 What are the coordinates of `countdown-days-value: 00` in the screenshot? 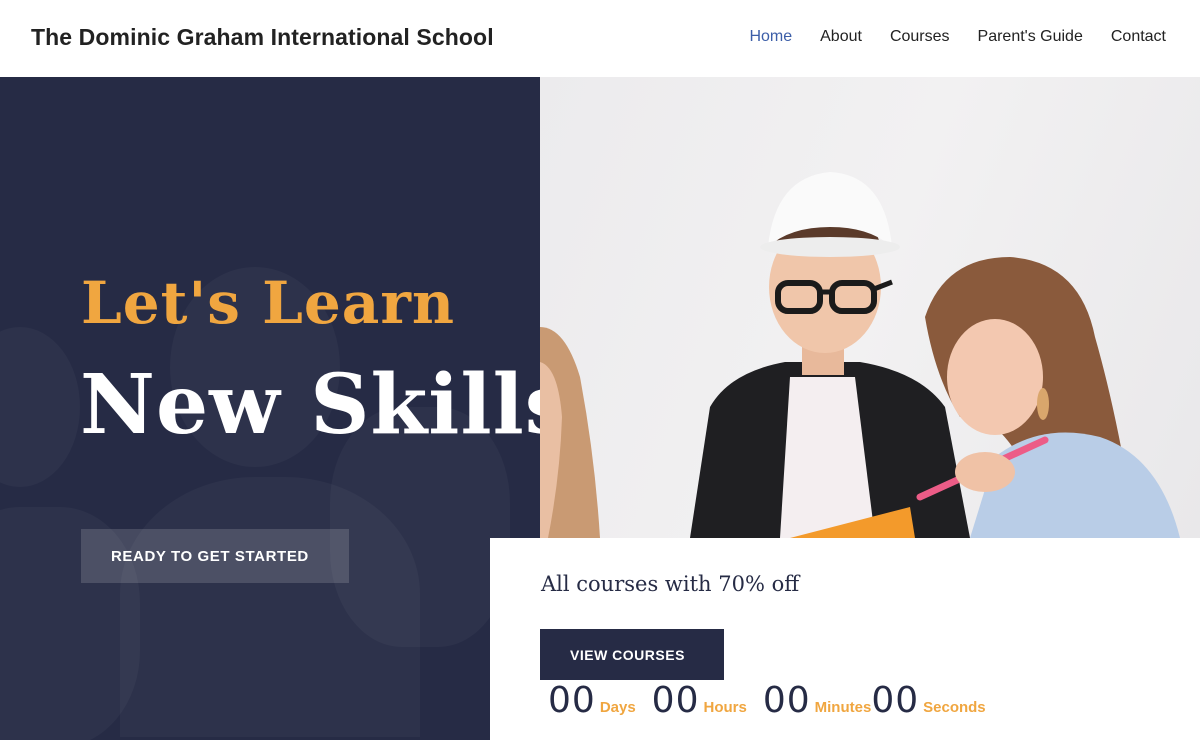 It's located at (572, 700).